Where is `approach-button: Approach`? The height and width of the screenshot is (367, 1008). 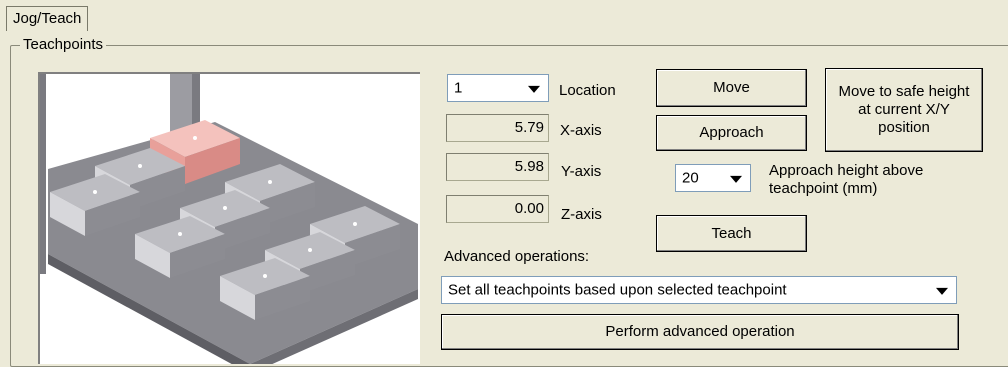 approach-button: Approach is located at coordinates (731, 133).